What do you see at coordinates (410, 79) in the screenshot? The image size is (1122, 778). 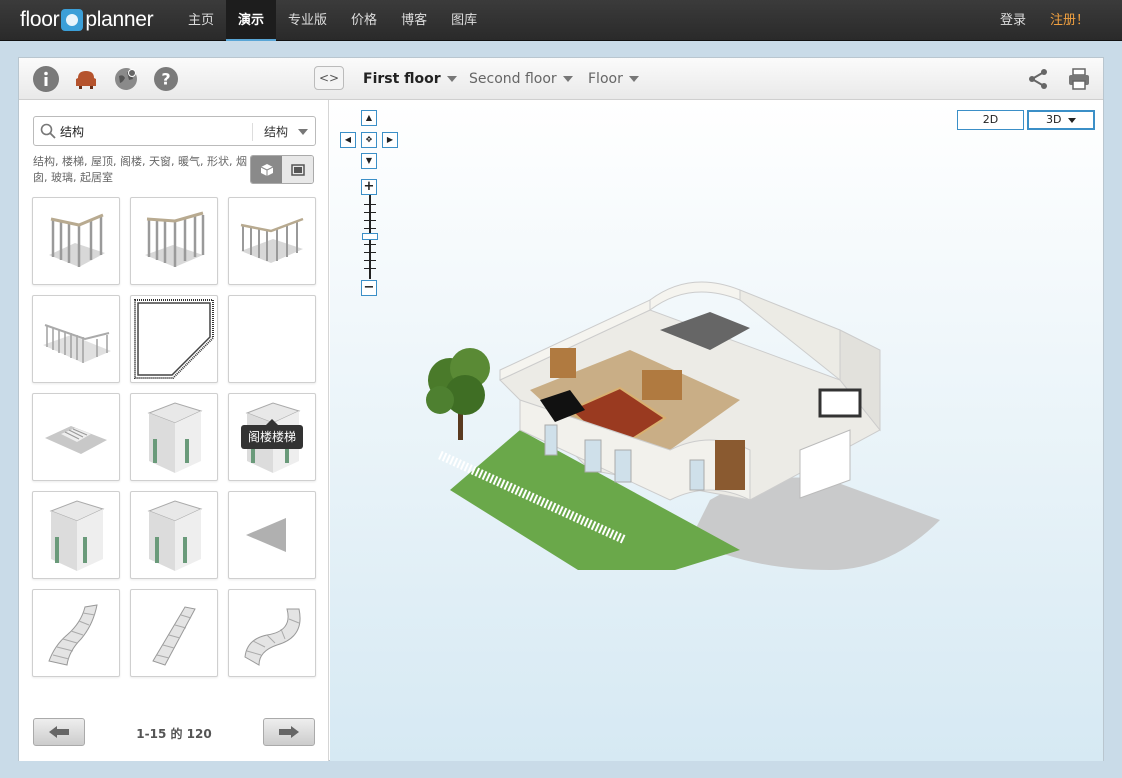 I see `tab-first-floor: First floor` at bounding box center [410, 79].